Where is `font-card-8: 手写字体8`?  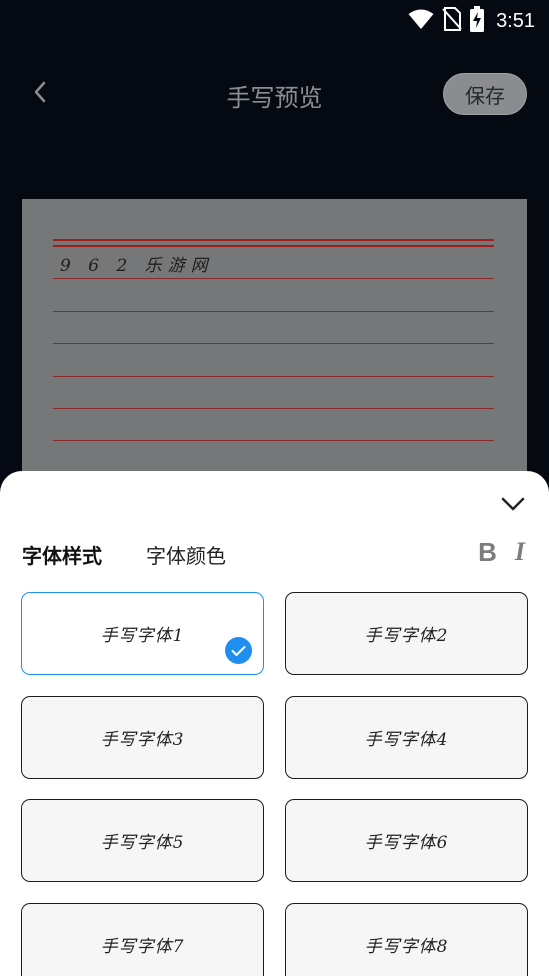
font-card-8: 手写字体8 is located at coordinates (406, 939).